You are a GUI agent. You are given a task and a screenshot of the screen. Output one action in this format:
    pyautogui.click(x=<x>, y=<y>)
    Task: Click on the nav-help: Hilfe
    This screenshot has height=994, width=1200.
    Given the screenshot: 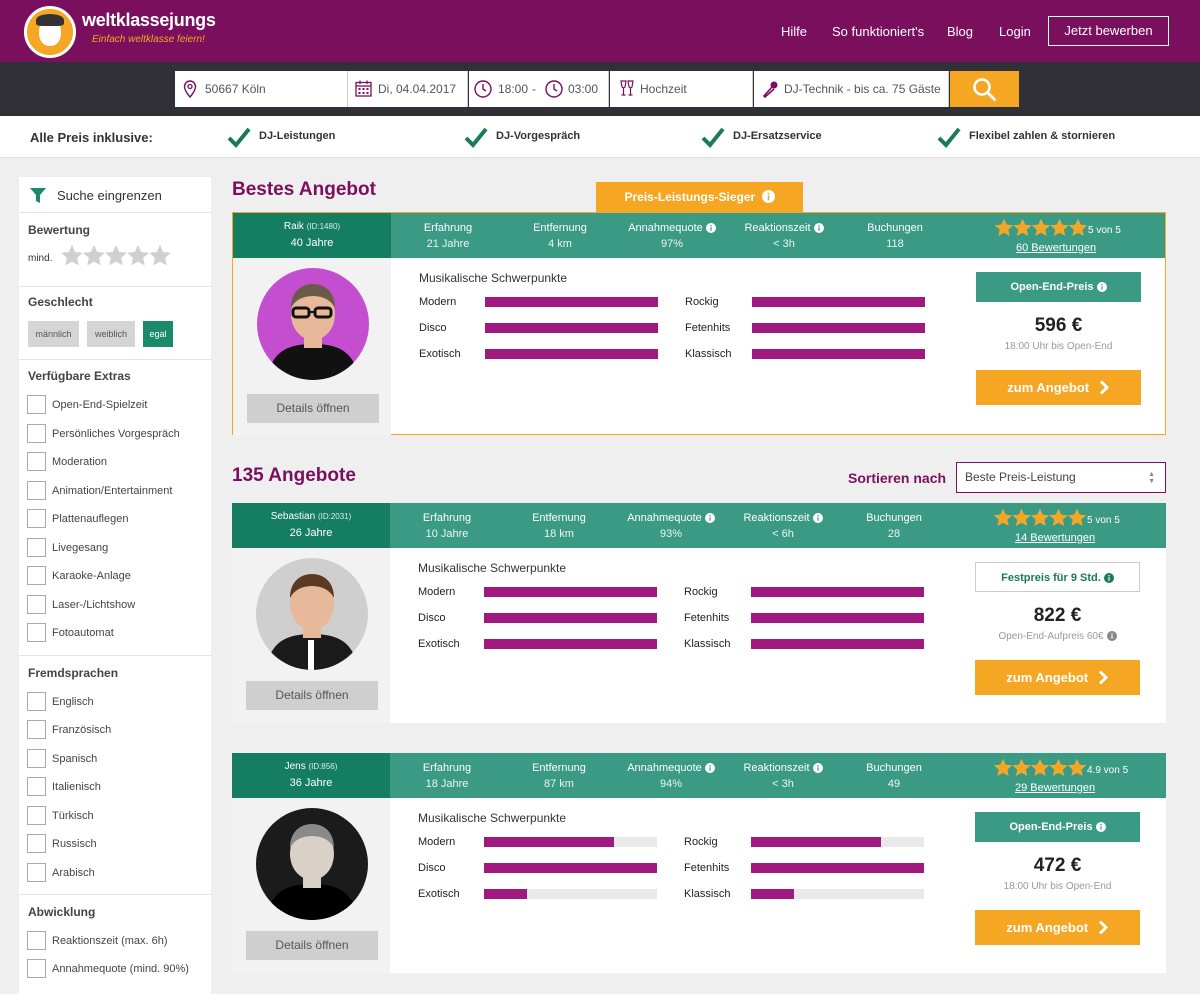 What is the action you would take?
    pyautogui.click(x=794, y=31)
    